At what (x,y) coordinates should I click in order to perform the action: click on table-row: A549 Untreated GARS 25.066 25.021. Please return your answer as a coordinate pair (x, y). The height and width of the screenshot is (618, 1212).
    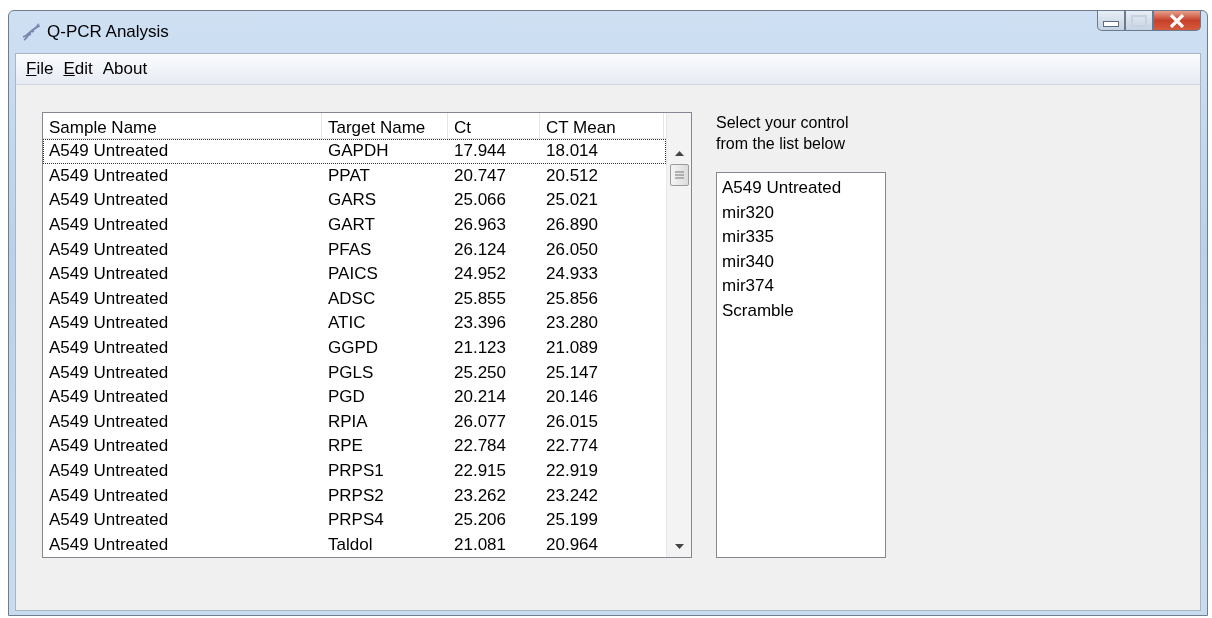
    Looking at the image, I should click on (354, 200).